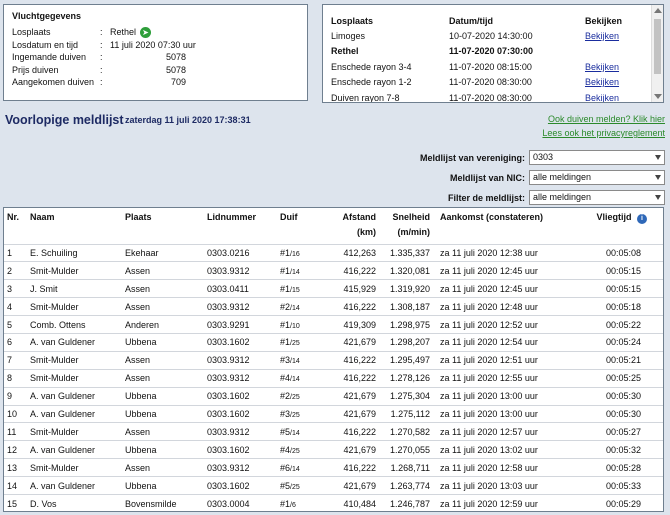 The height and width of the screenshot is (515, 670). I want to click on flight-value-losplaats: Rethel, so click(123, 32).